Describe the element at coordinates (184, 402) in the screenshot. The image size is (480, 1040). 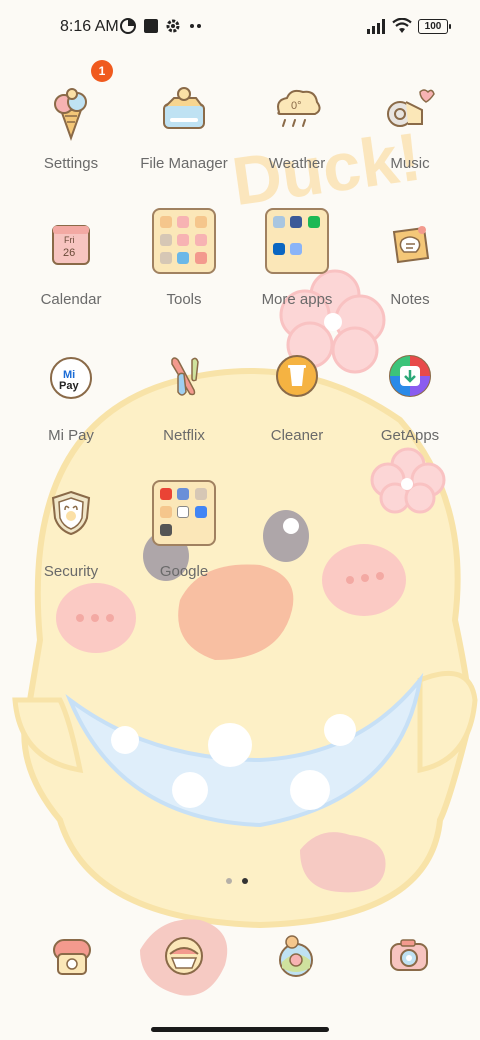
I see `app-netflix: Netflix` at that location.